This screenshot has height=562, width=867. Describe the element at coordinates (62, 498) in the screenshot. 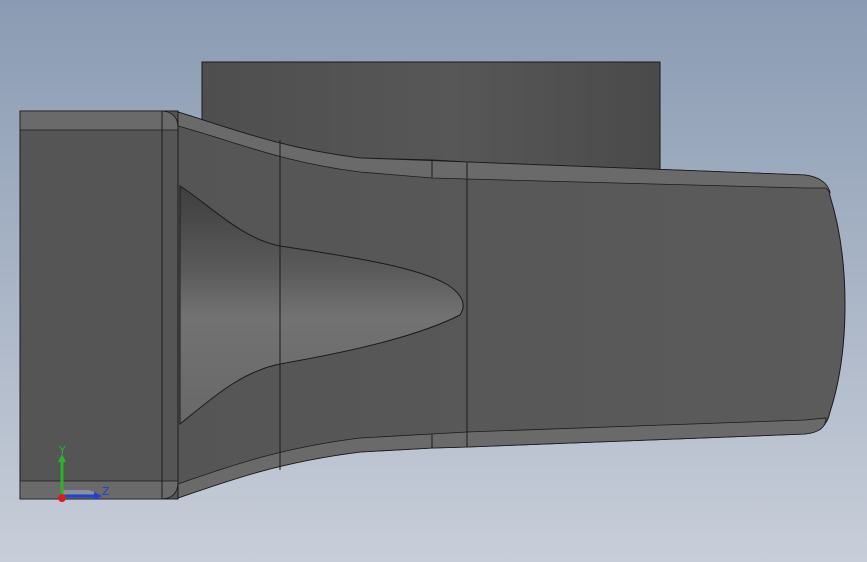

I see `x-axis-origin` at that location.